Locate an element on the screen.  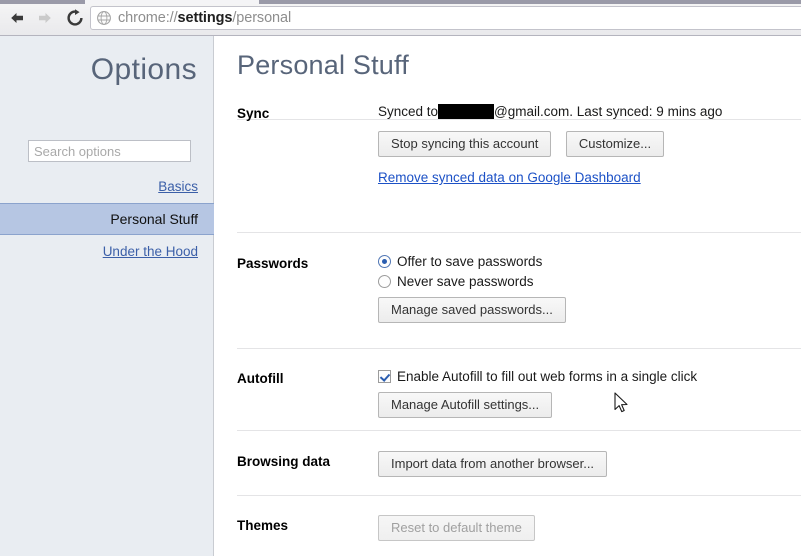
password-option-never: Never save passwords is located at coordinates (472, 281).